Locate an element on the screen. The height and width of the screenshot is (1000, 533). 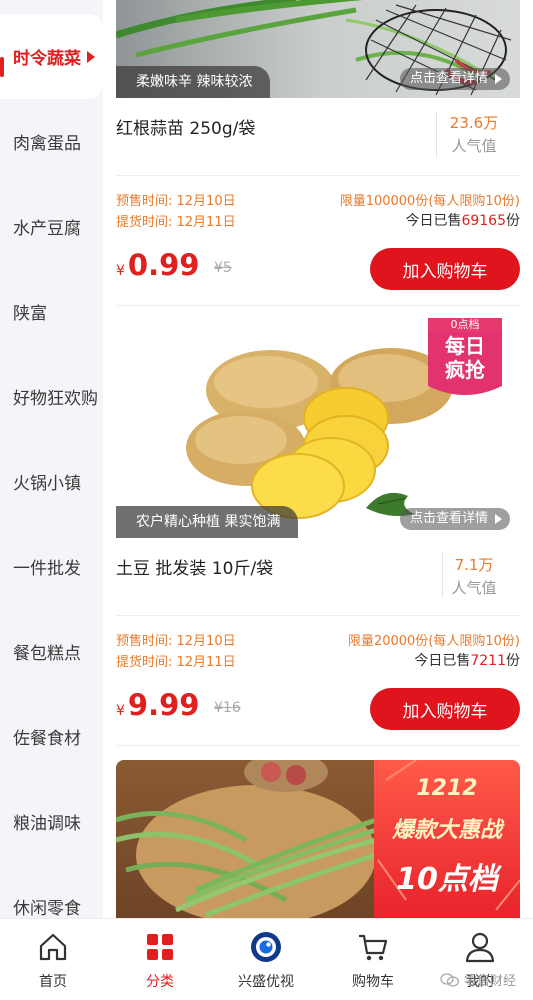
sold-count: 69165 is located at coordinates (483, 221).